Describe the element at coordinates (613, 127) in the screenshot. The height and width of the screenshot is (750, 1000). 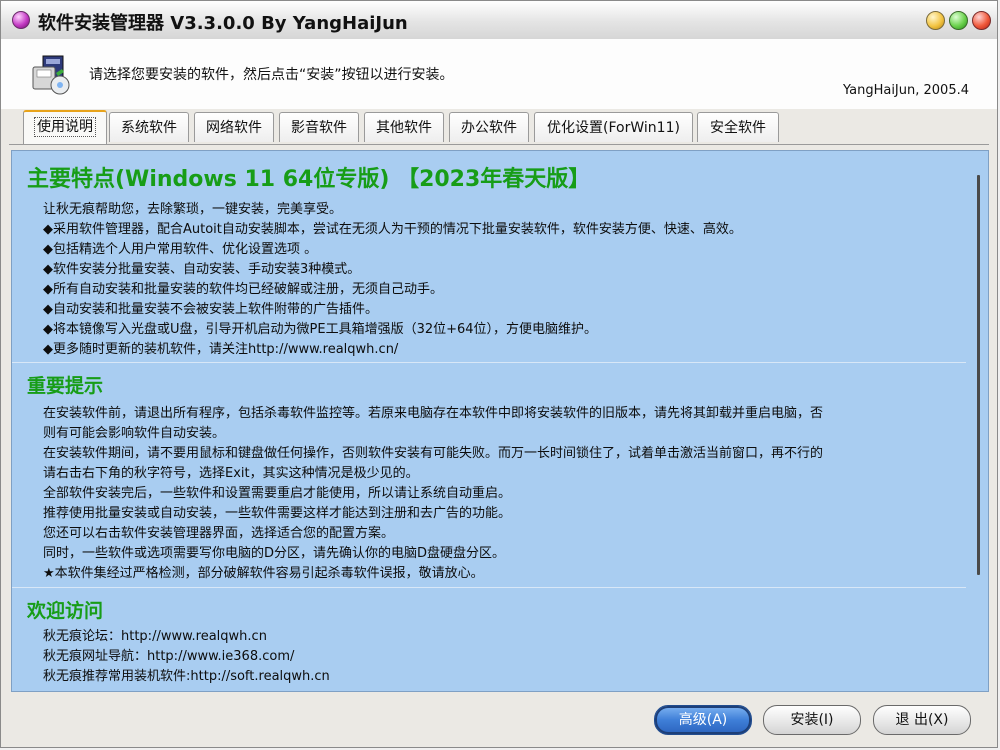
I see `tab-optimize-settings: 优化设置(ForWin11)` at that location.